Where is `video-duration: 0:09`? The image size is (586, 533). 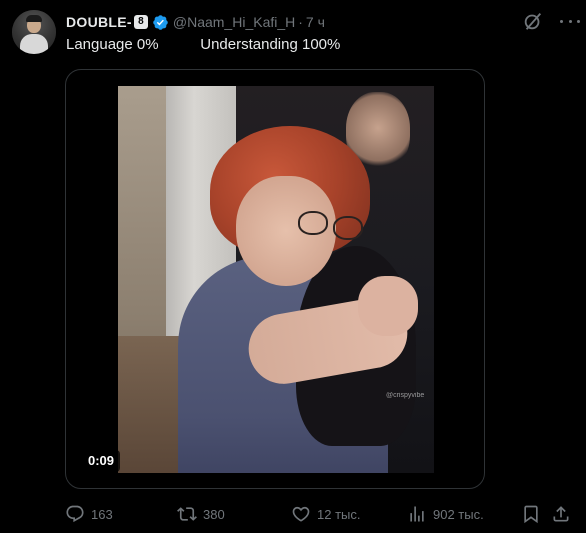
video-duration: 0:09 is located at coordinates (101, 461).